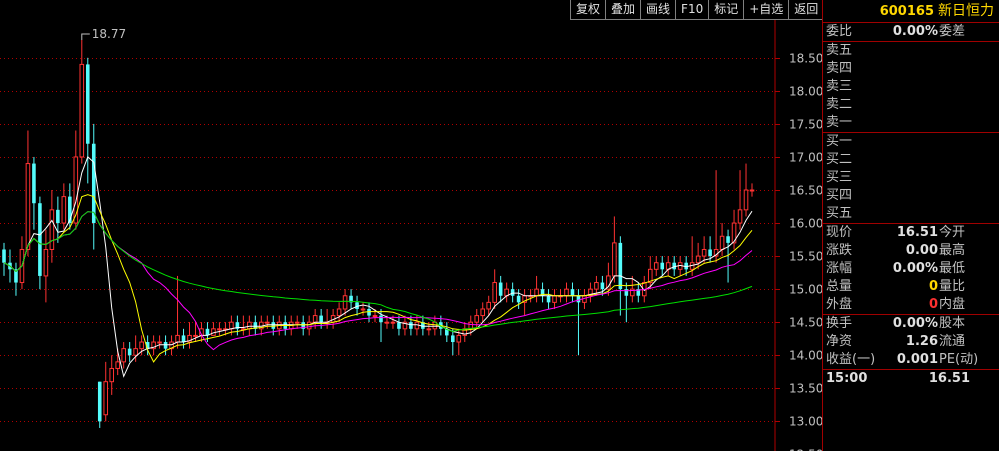 The image size is (999, 451). Describe the element at coordinates (952, 268) in the screenshot. I see `quote-right: 最低` at that location.